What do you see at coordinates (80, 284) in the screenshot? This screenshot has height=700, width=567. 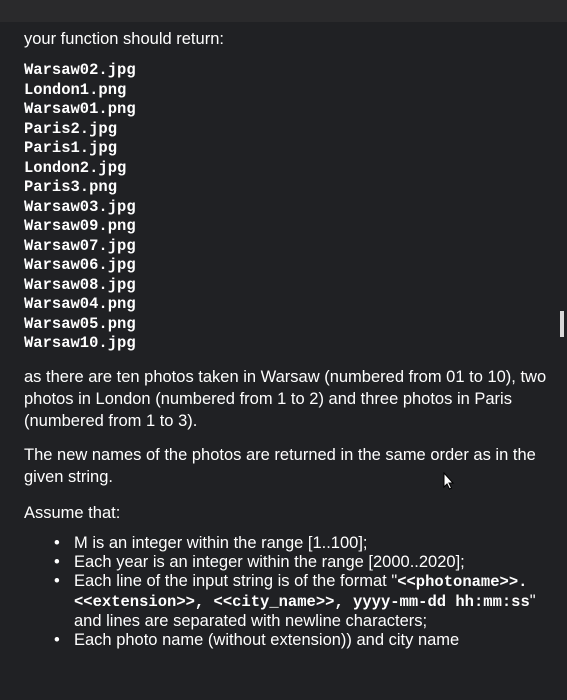 I see `list-item: Warsaw08.jpg` at bounding box center [80, 284].